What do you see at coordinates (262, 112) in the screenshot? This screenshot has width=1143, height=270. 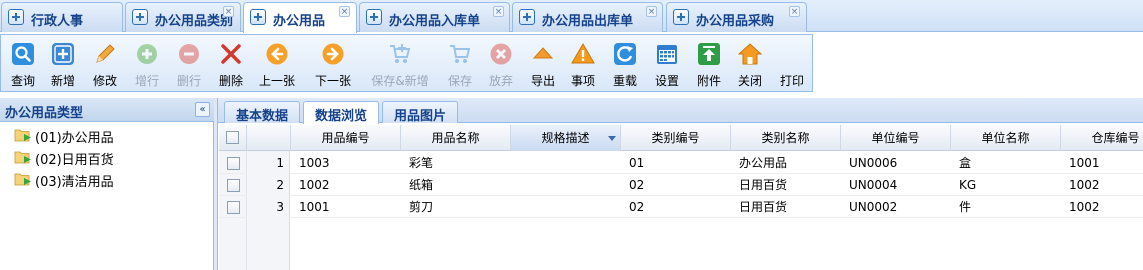 I see `tab-basic-data: 基本数据` at bounding box center [262, 112].